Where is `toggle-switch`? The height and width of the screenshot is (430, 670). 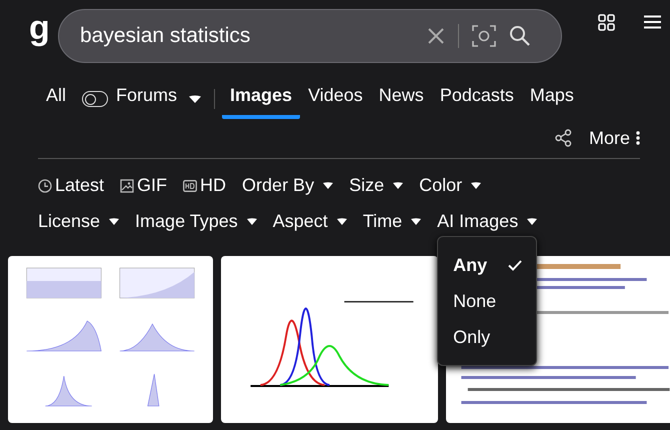 toggle-switch is located at coordinates (95, 99).